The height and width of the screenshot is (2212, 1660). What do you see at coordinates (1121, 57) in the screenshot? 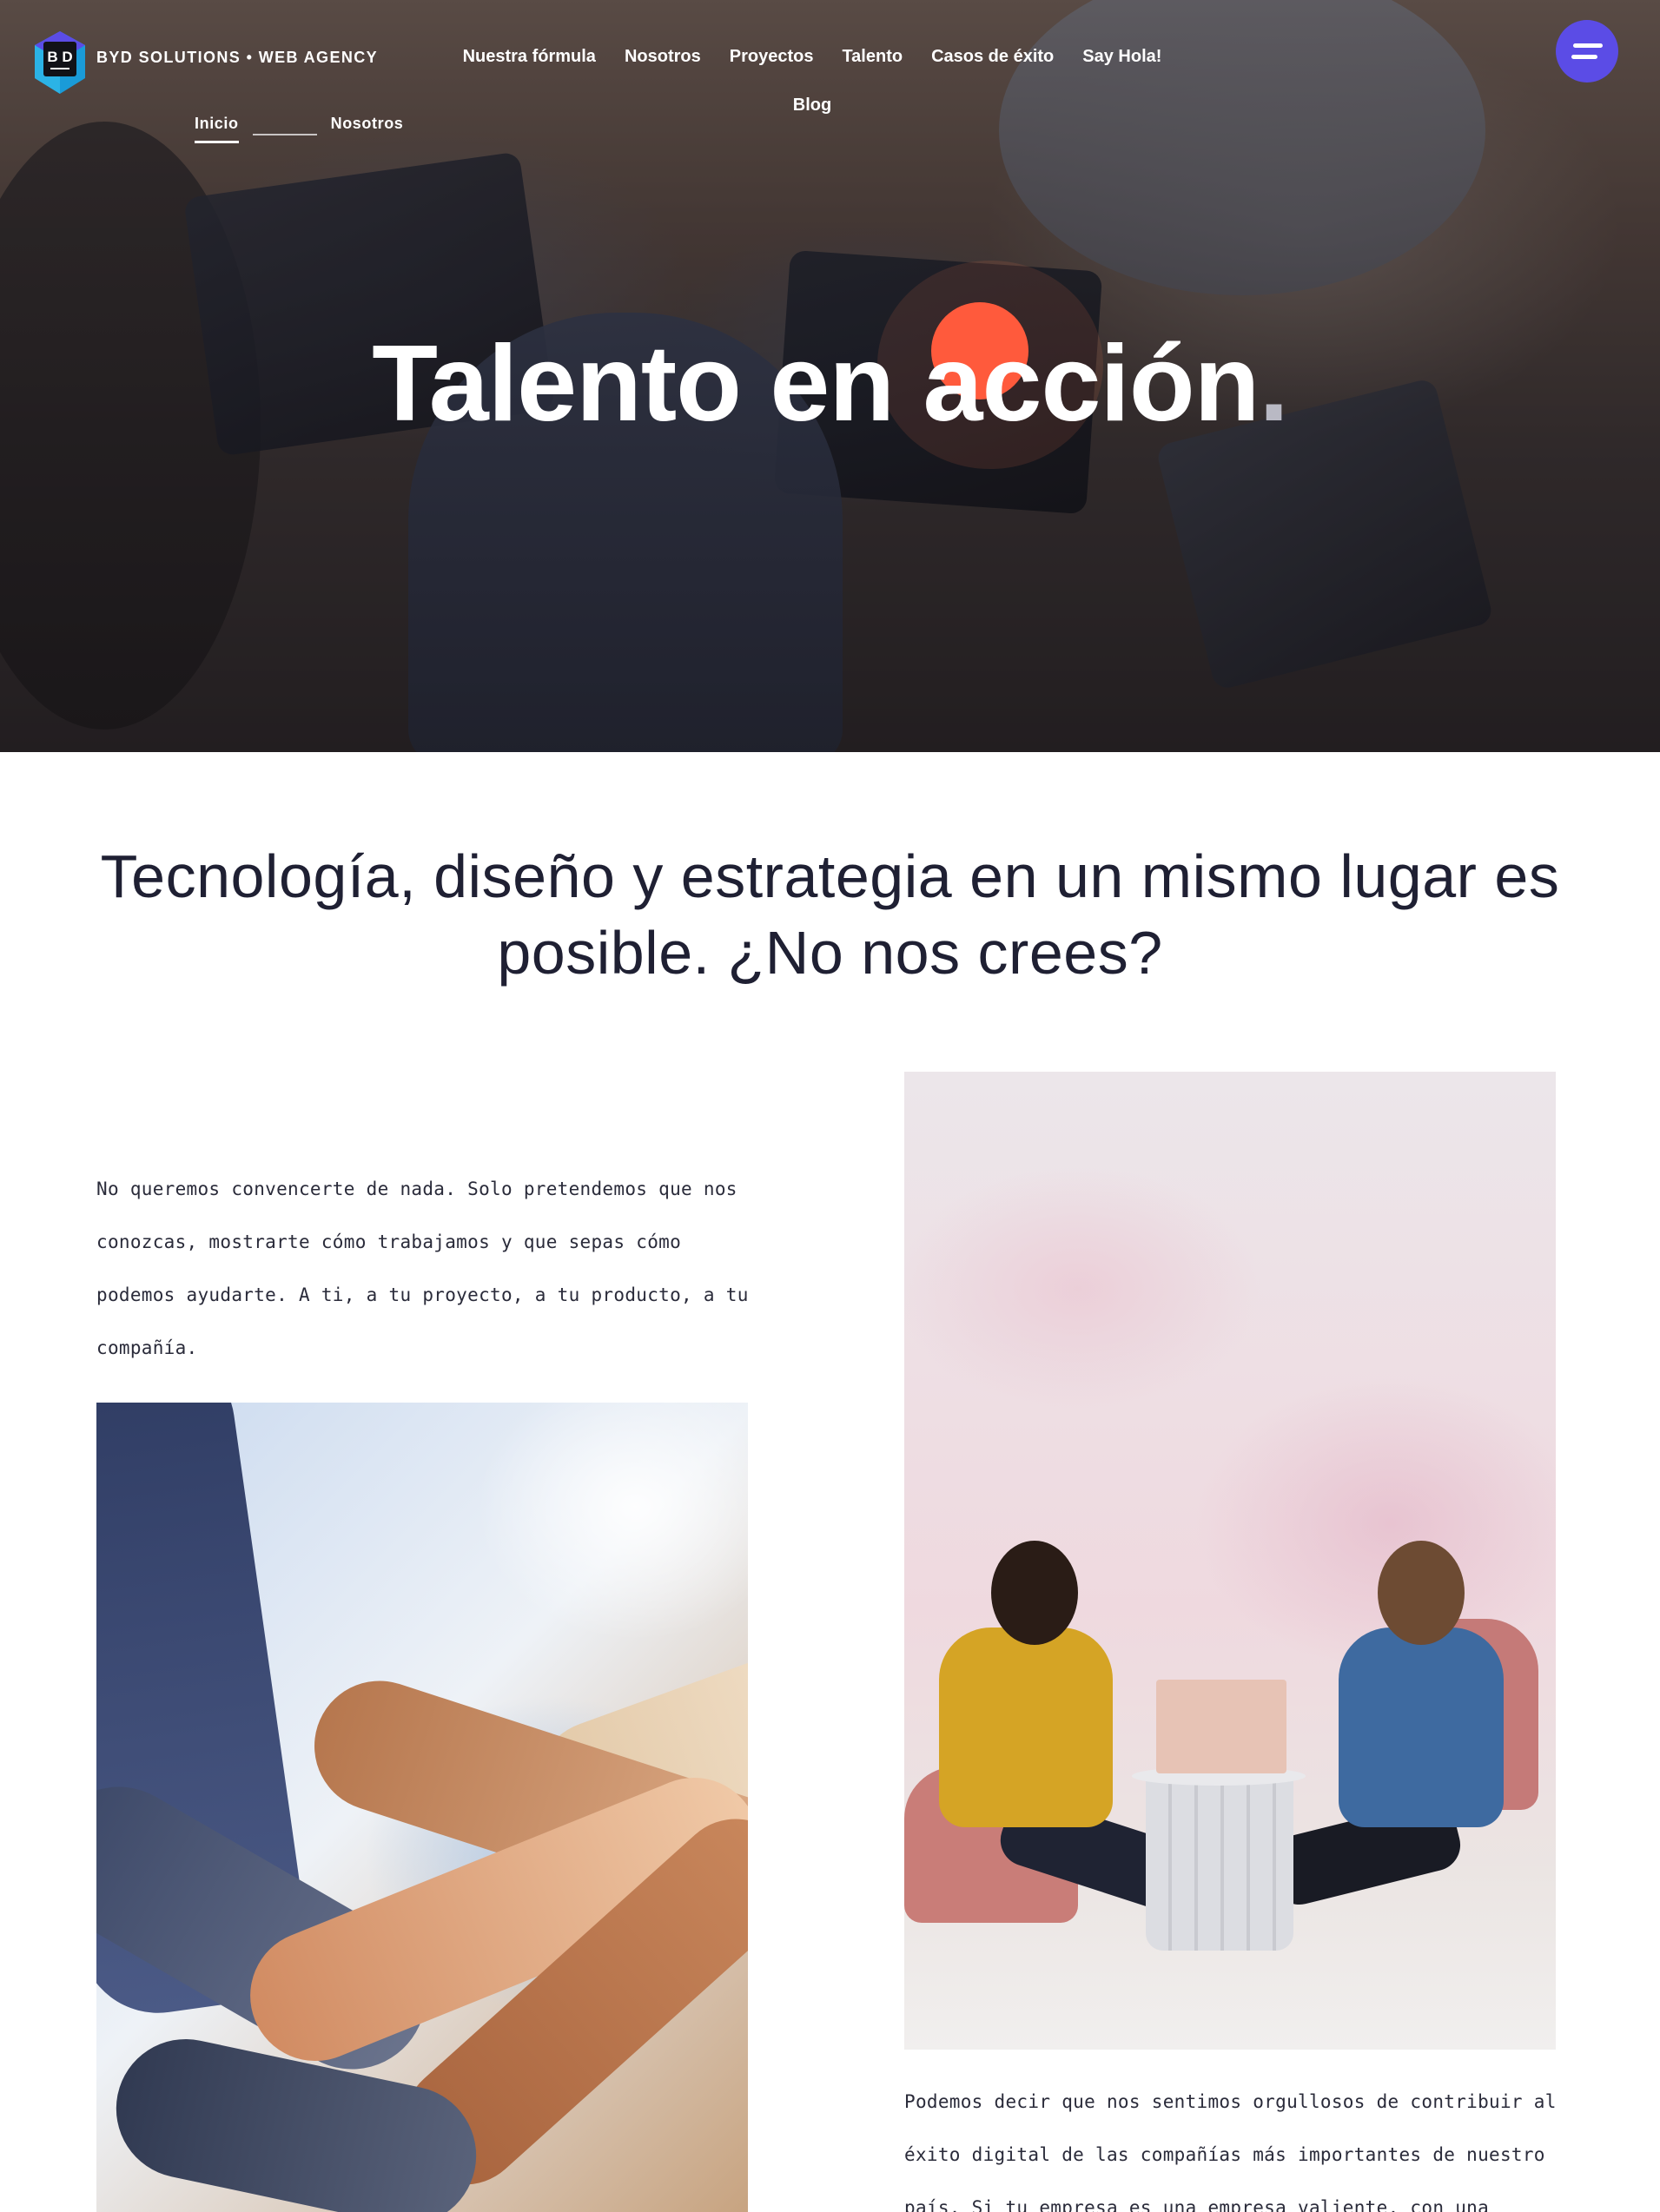
I see `nav-item-say-hola: Say Hola!` at bounding box center [1121, 57].